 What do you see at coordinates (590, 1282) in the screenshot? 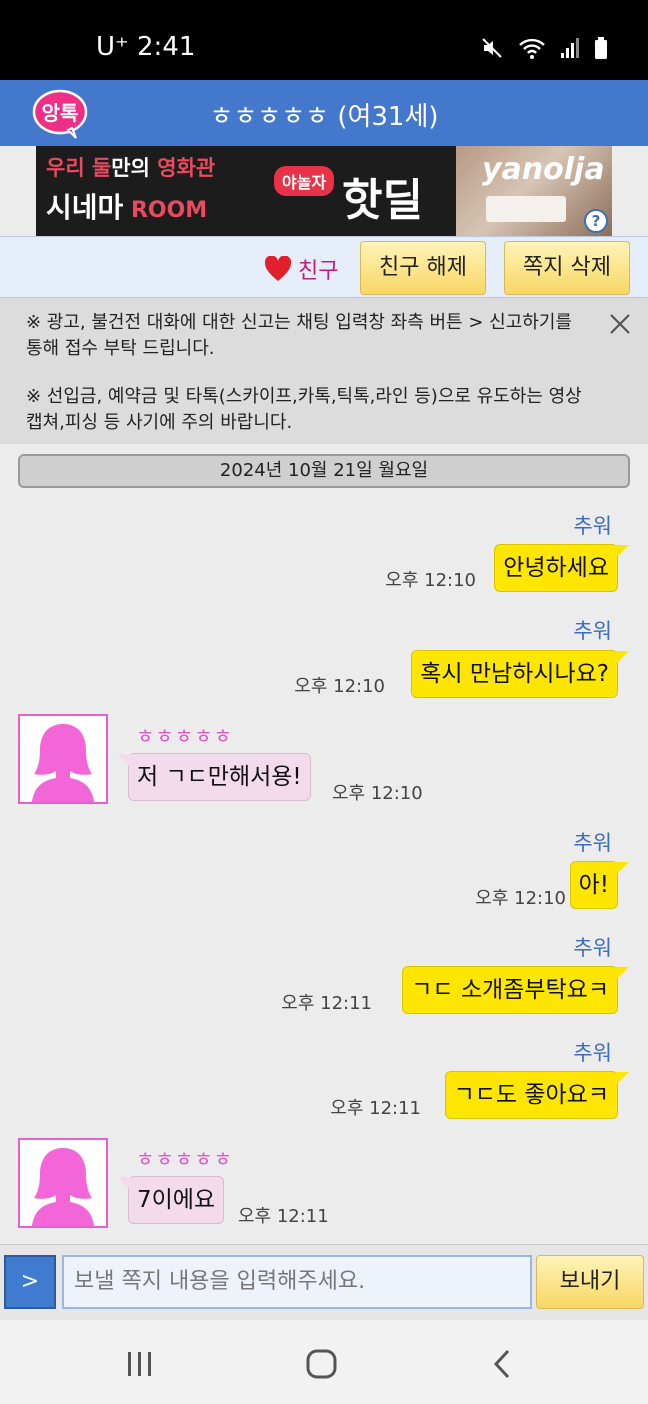
I see `send-button: 보내기` at bounding box center [590, 1282].